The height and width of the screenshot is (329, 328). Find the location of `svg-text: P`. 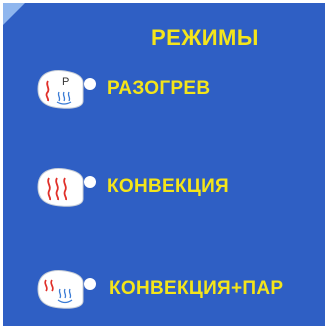

svg-text: P is located at coordinates (65, 82).